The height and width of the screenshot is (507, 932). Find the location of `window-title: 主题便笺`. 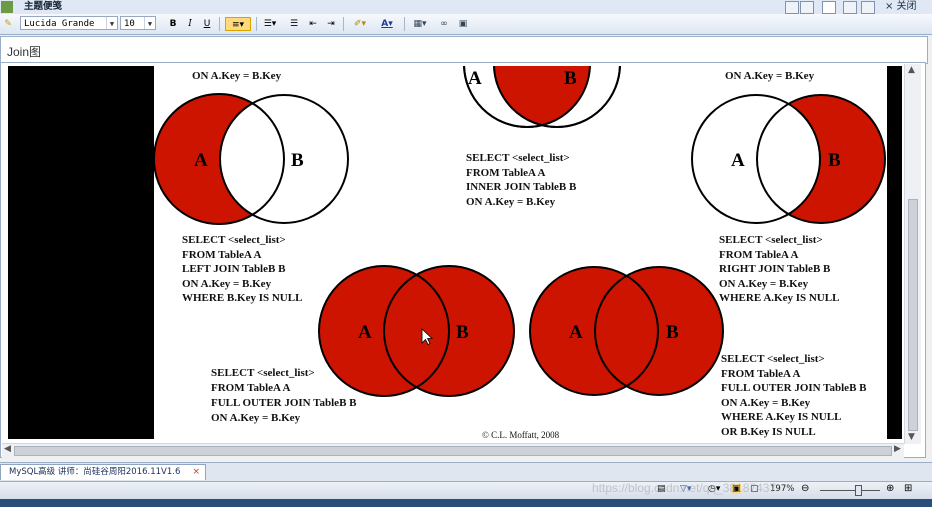

window-title: 主题便笺 is located at coordinates (43, 6).